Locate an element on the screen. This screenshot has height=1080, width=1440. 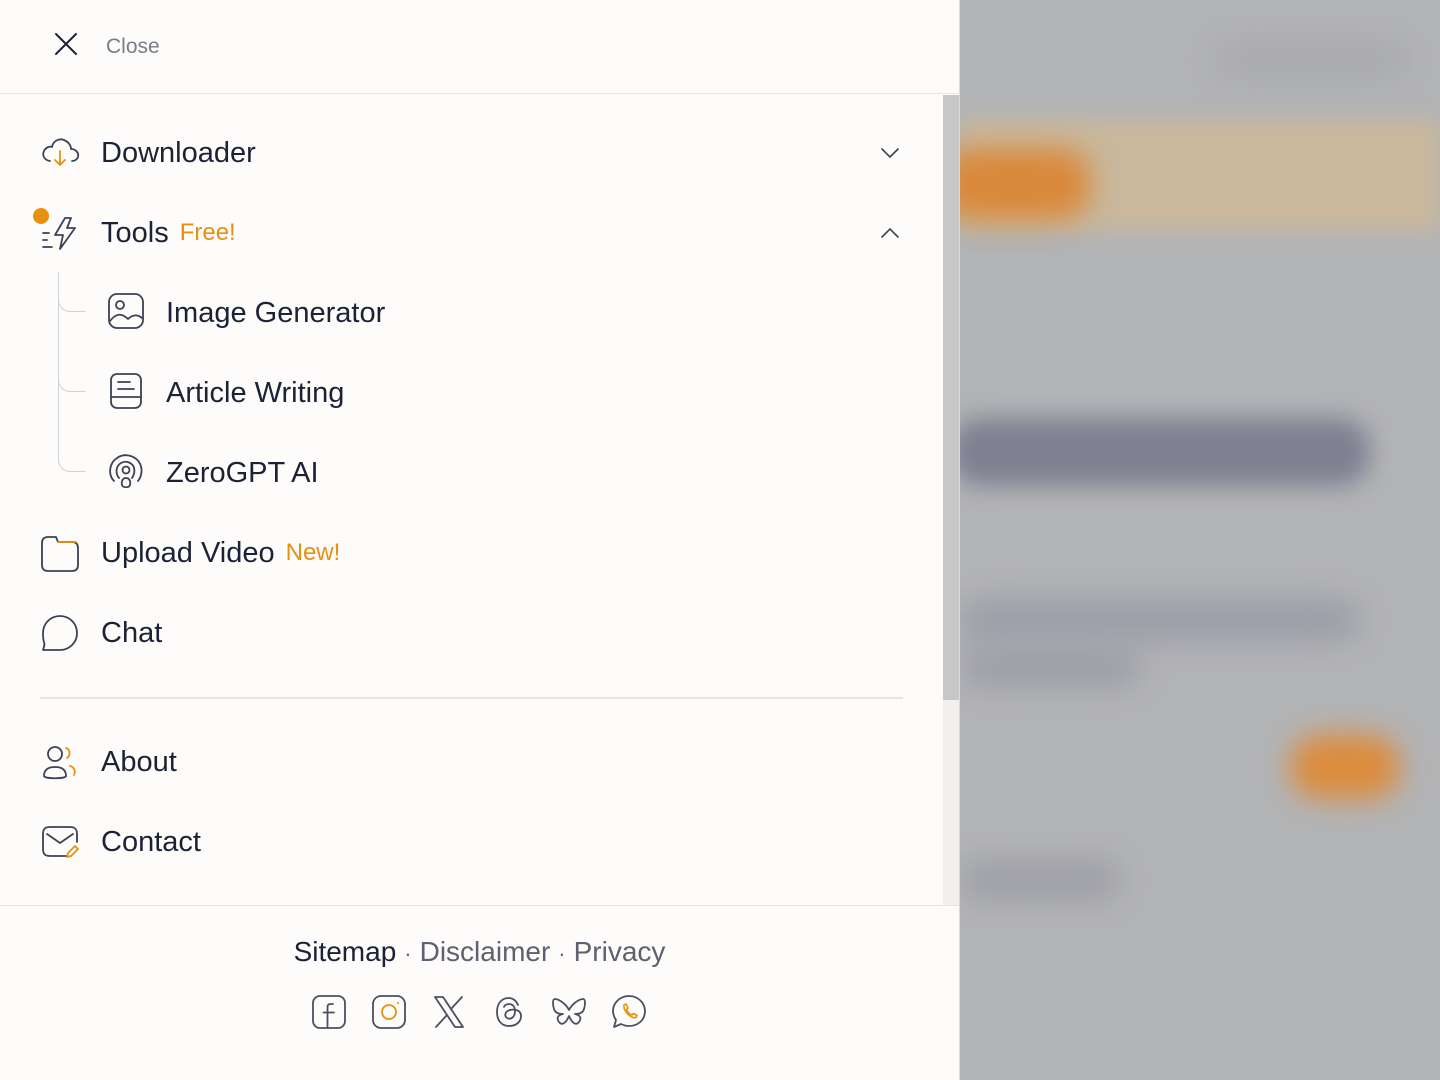
facebook-icon is located at coordinates (329, 1012).